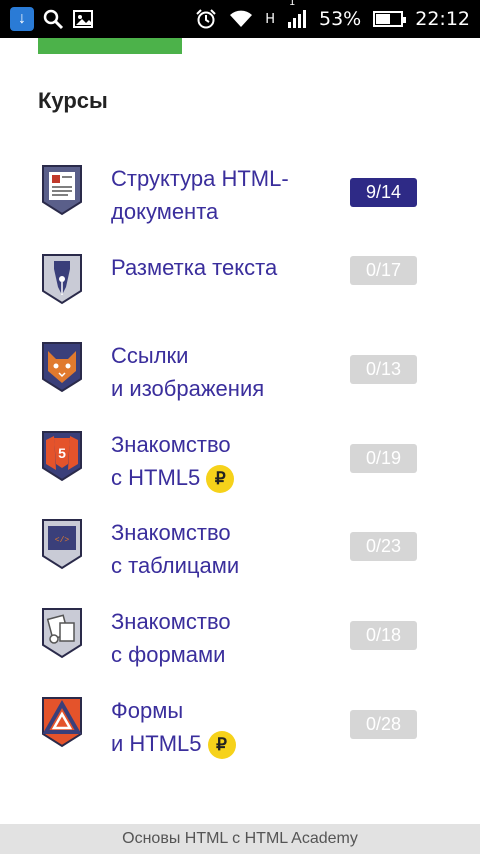 The width and height of the screenshot is (480, 854). What do you see at coordinates (292, 4) in the screenshot?
I see `sim-label: 1` at bounding box center [292, 4].